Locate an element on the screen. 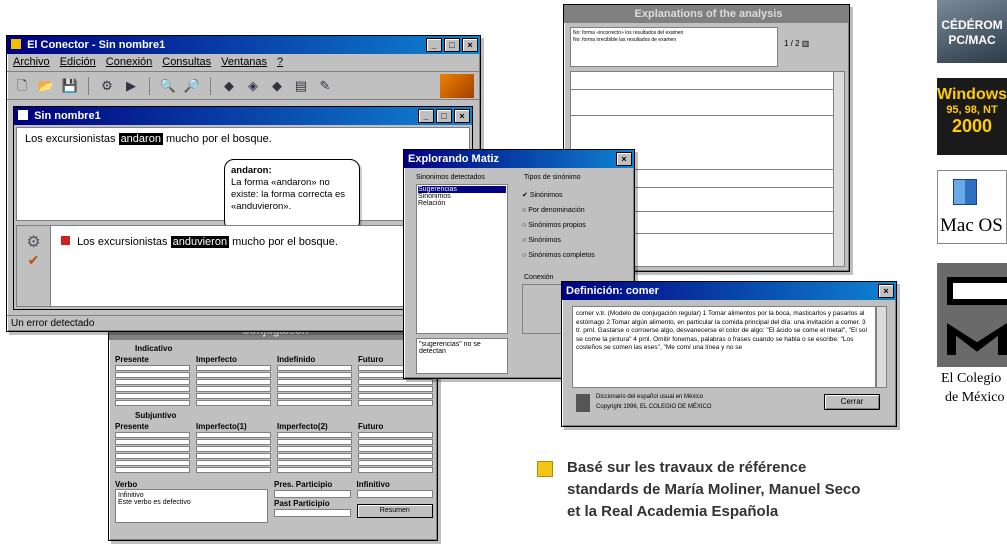  past-participio-label: Past Participio is located at coordinates (302, 503).